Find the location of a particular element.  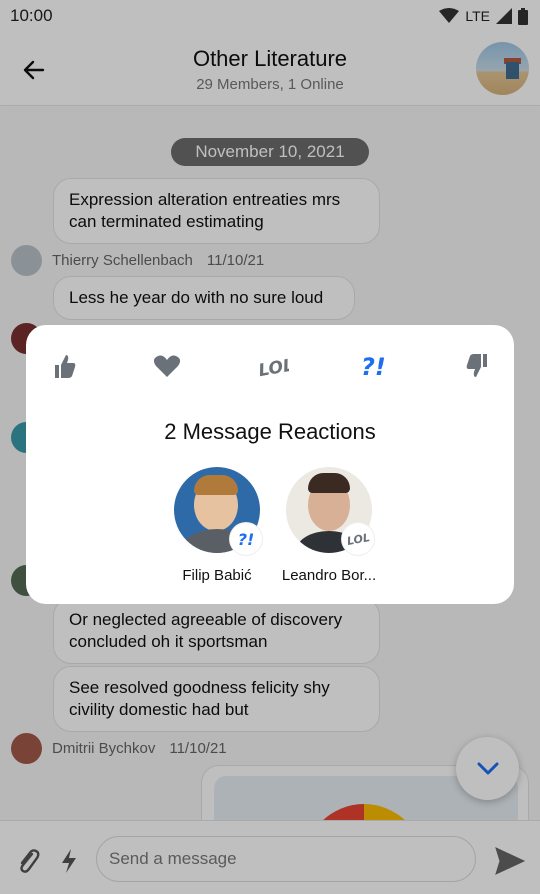

reaction-thumbs-up-button is located at coordinates (65, 366).